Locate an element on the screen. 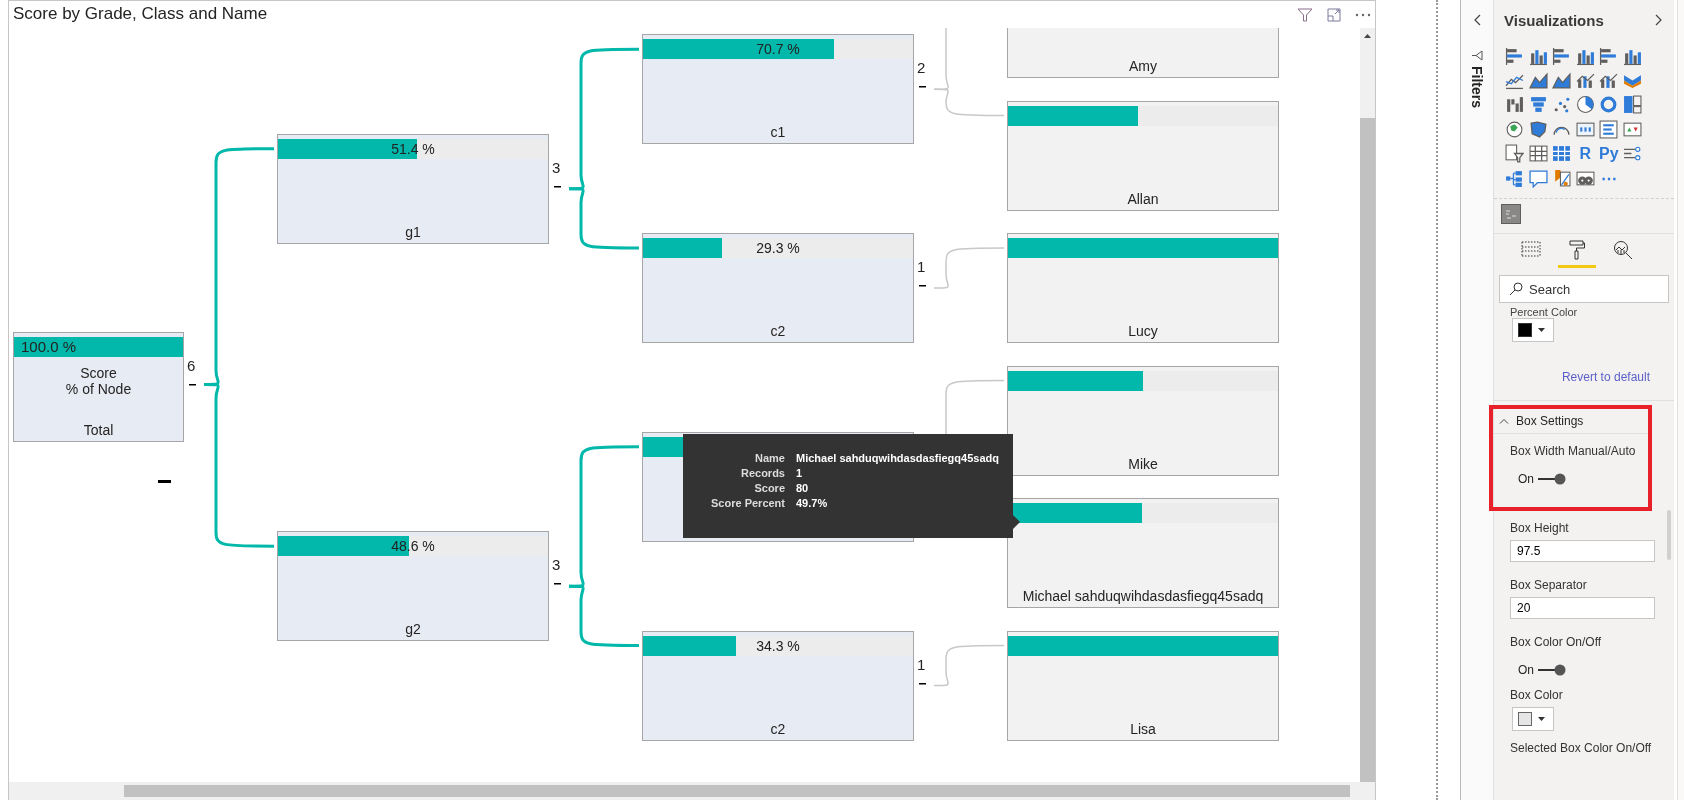  revert-link: Revert to default is located at coordinates (1605, 377).